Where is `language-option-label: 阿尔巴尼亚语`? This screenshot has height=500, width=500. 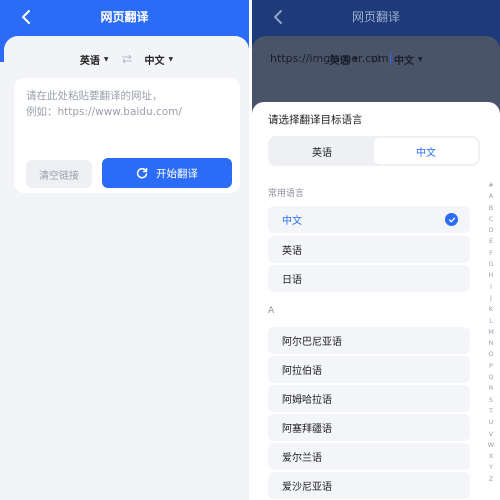
language-option-label: 阿尔巴尼亚语 is located at coordinates (312, 342).